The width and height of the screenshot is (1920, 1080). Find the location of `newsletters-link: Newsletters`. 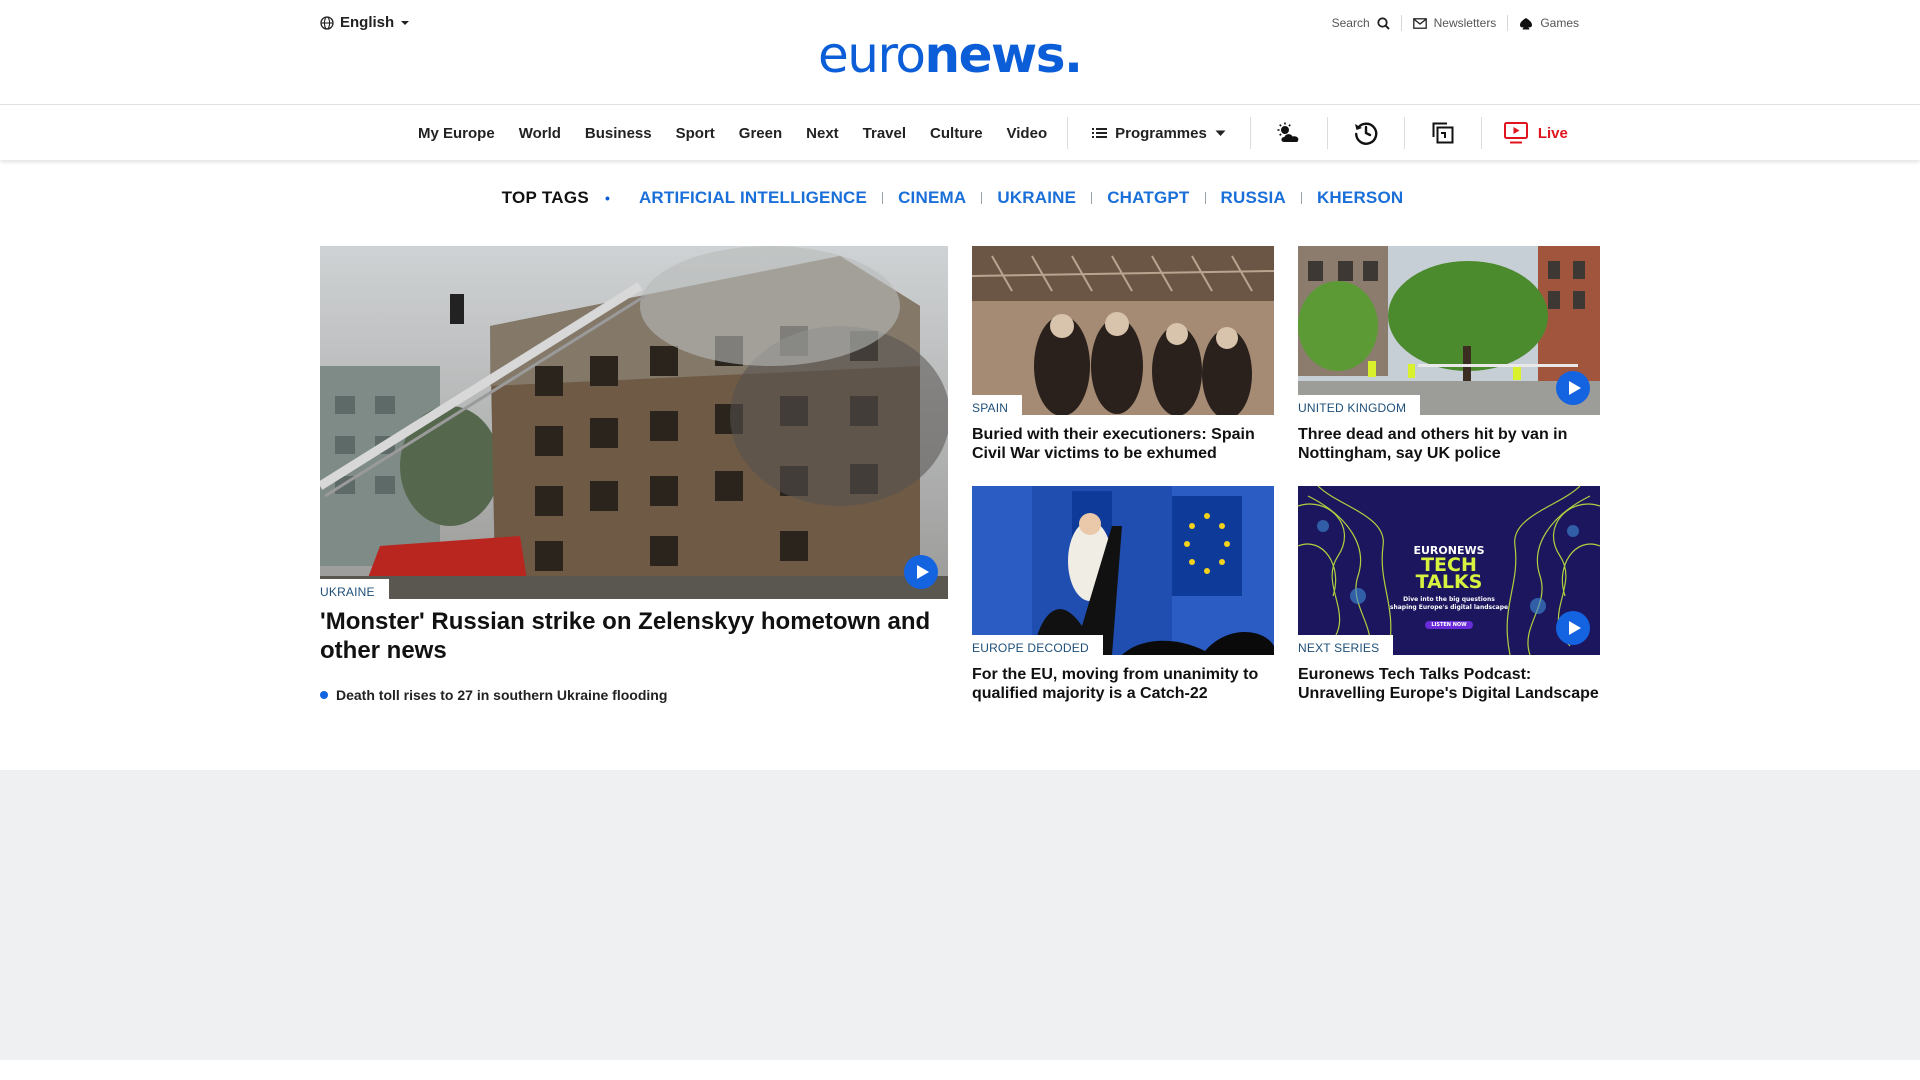

newsletters-link: Newsletters is located at coordinates (1455, 23).